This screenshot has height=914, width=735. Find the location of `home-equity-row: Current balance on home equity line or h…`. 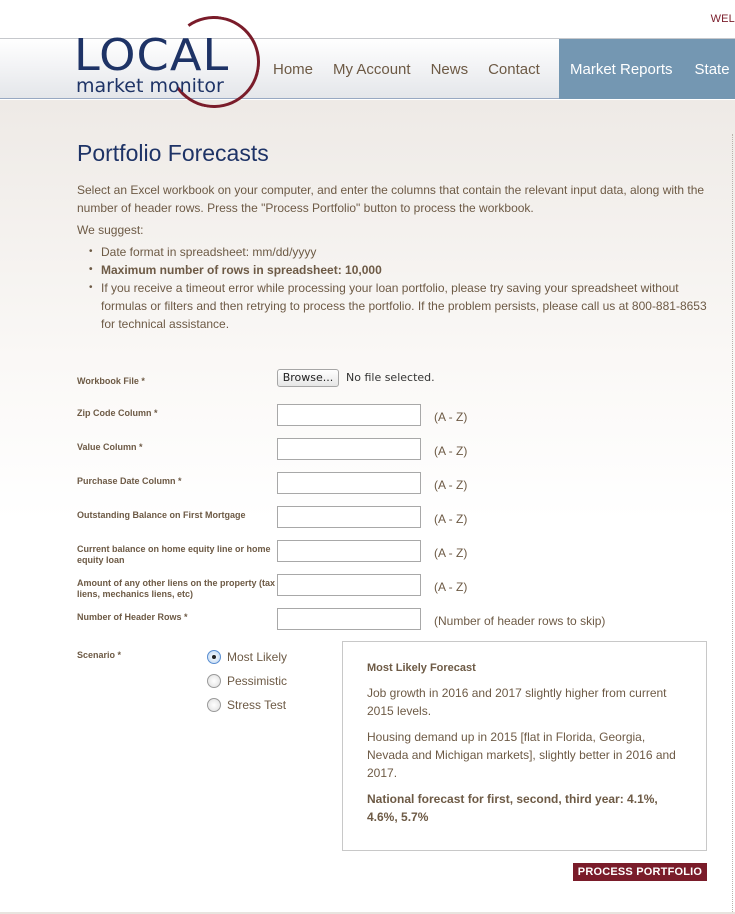

home-equity-row: Current balance on home equity line or h… is located at coordinates (397, 557).